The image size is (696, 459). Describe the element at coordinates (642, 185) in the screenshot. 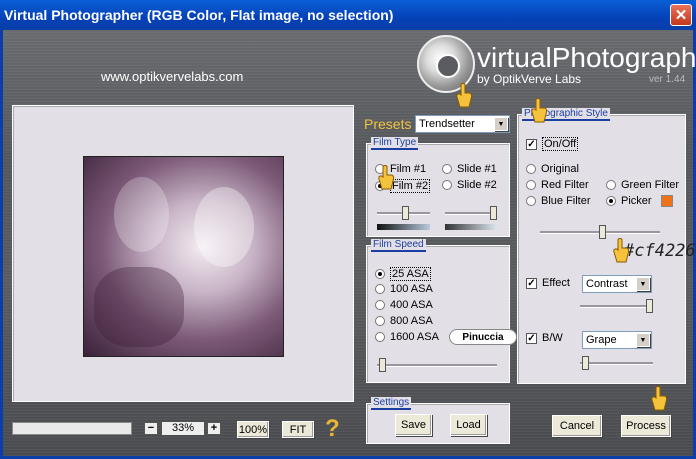

I see `radio-green-filter: Green Filter` at that location.